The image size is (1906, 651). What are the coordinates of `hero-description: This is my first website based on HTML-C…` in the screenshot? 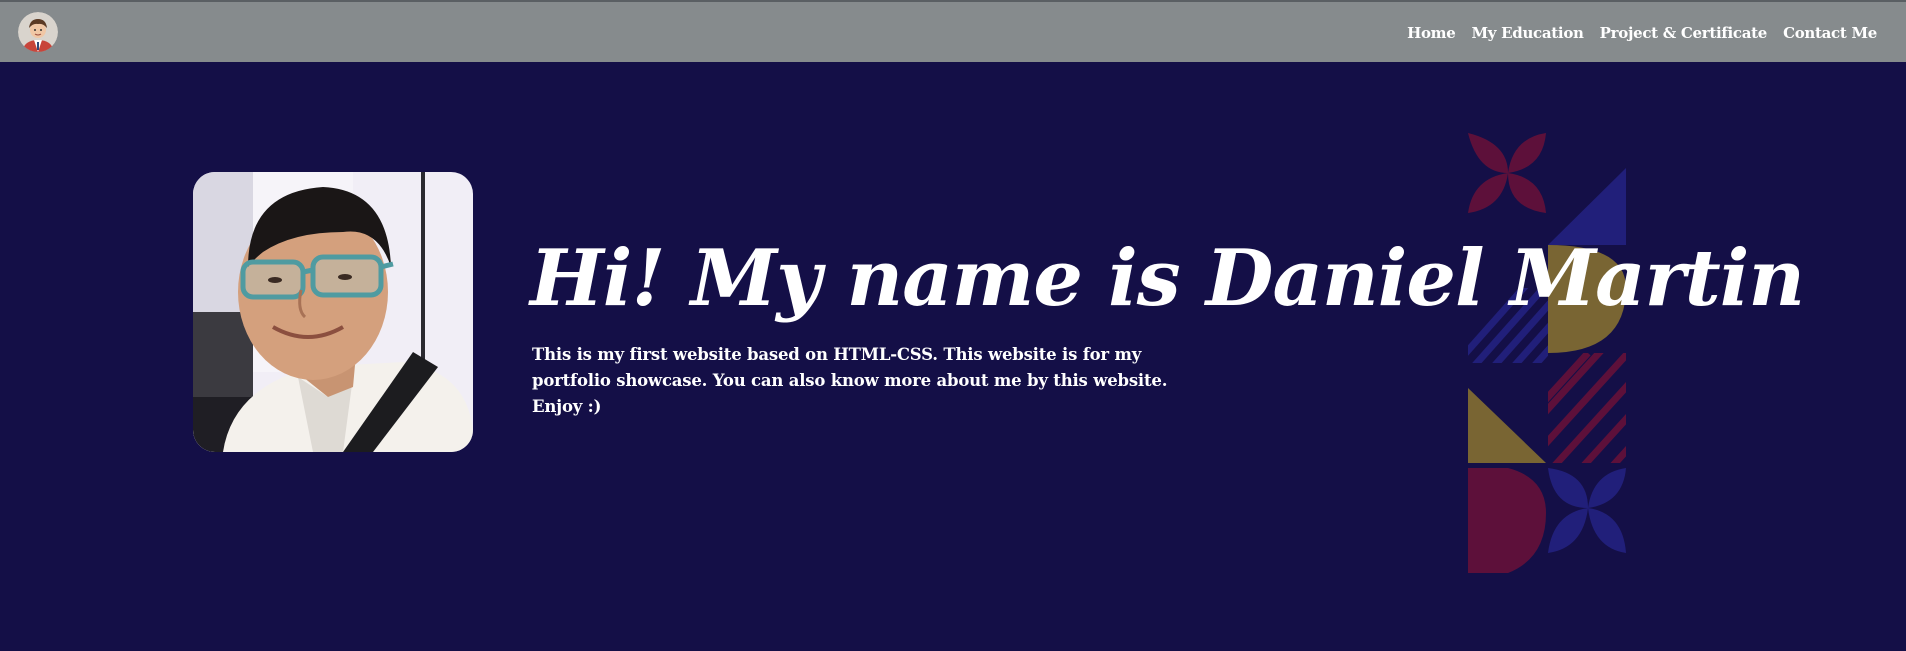 It's located at (850, 380).